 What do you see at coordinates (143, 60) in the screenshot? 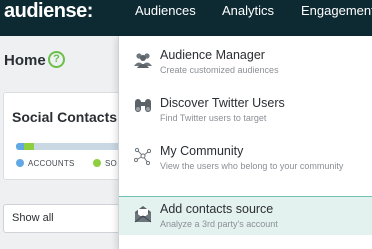
I see `people-icon` at bounding box center [143, 60].